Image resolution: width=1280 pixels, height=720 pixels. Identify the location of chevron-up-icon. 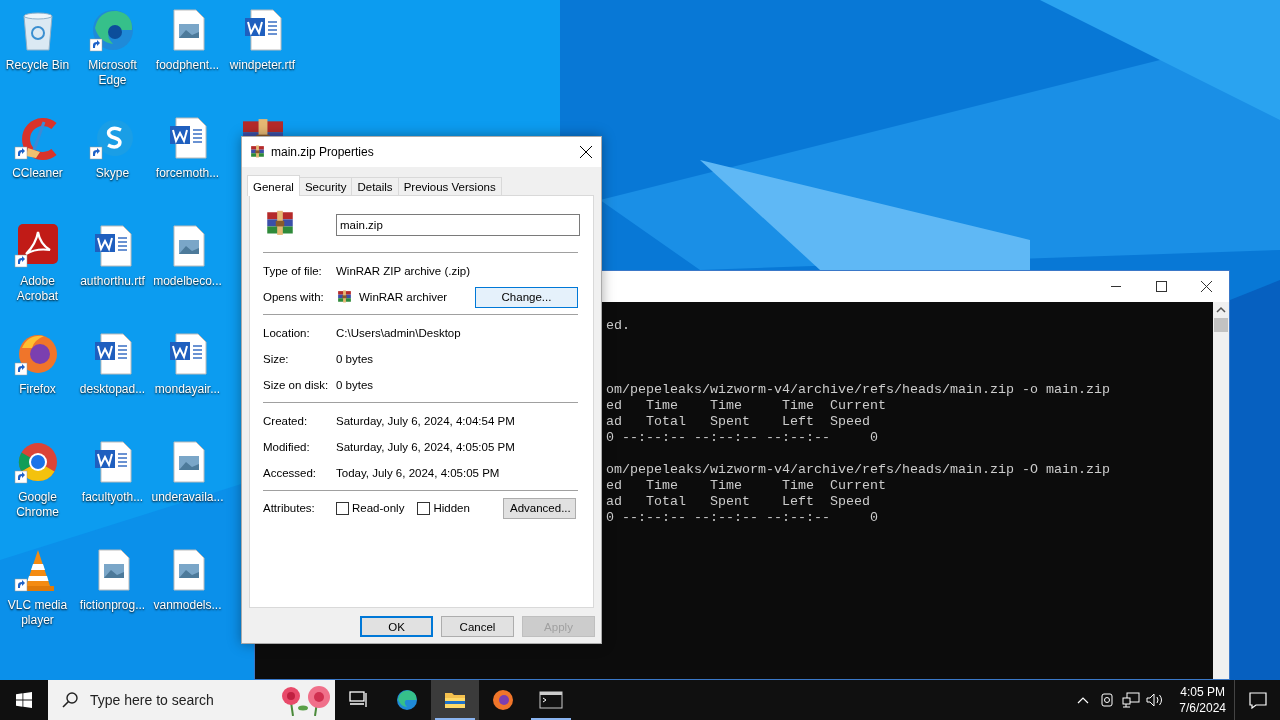
(1083, 700).